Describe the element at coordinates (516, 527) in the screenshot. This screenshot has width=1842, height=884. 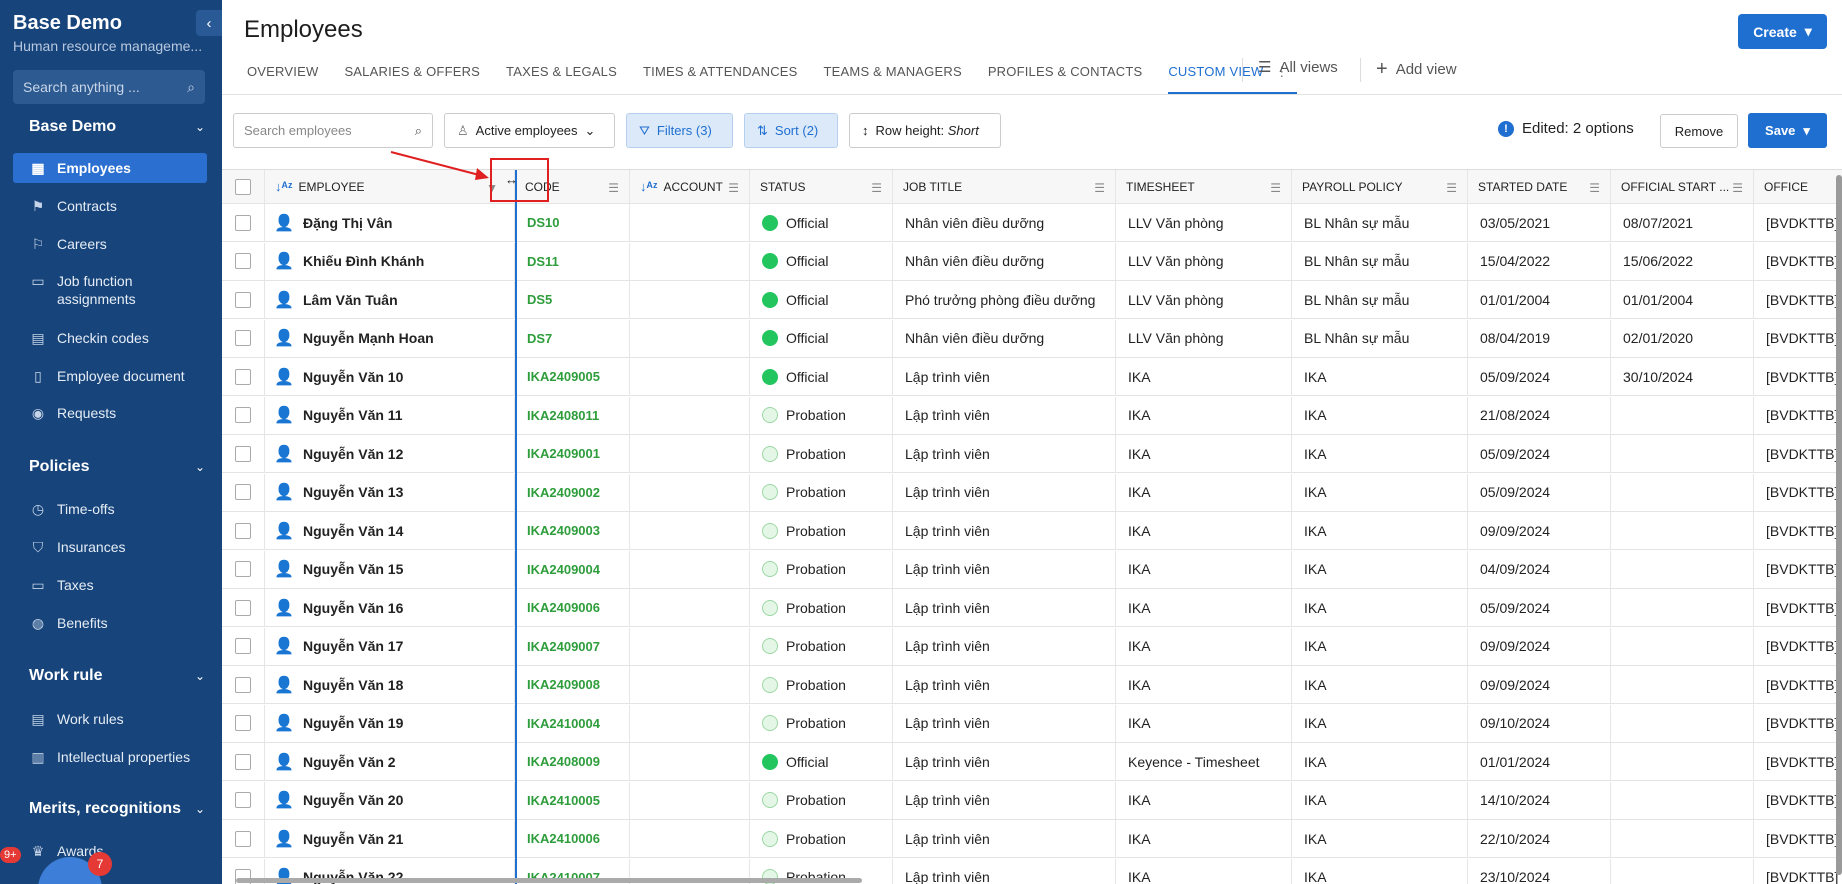
I see `column-resize-guide` at that location.